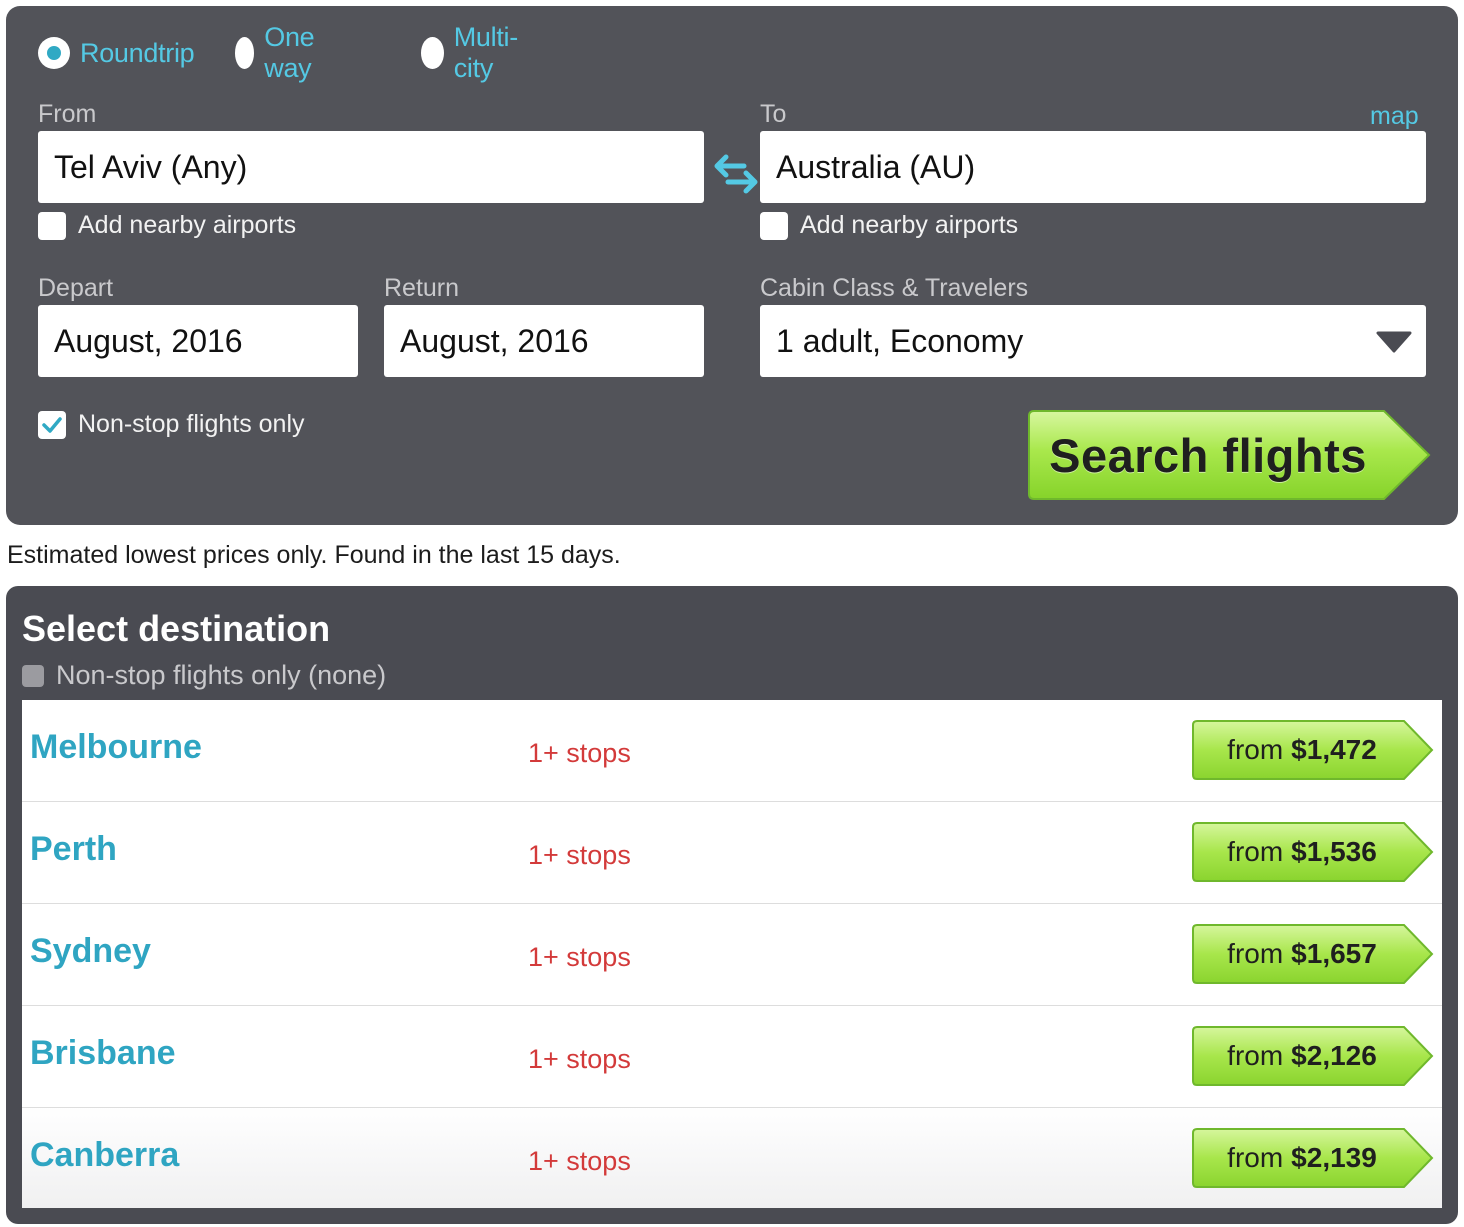 The height and width of the screenshot is (1227, 1464). I want to click on trip-type-multi-city: Multi-city, so click(474, 52).